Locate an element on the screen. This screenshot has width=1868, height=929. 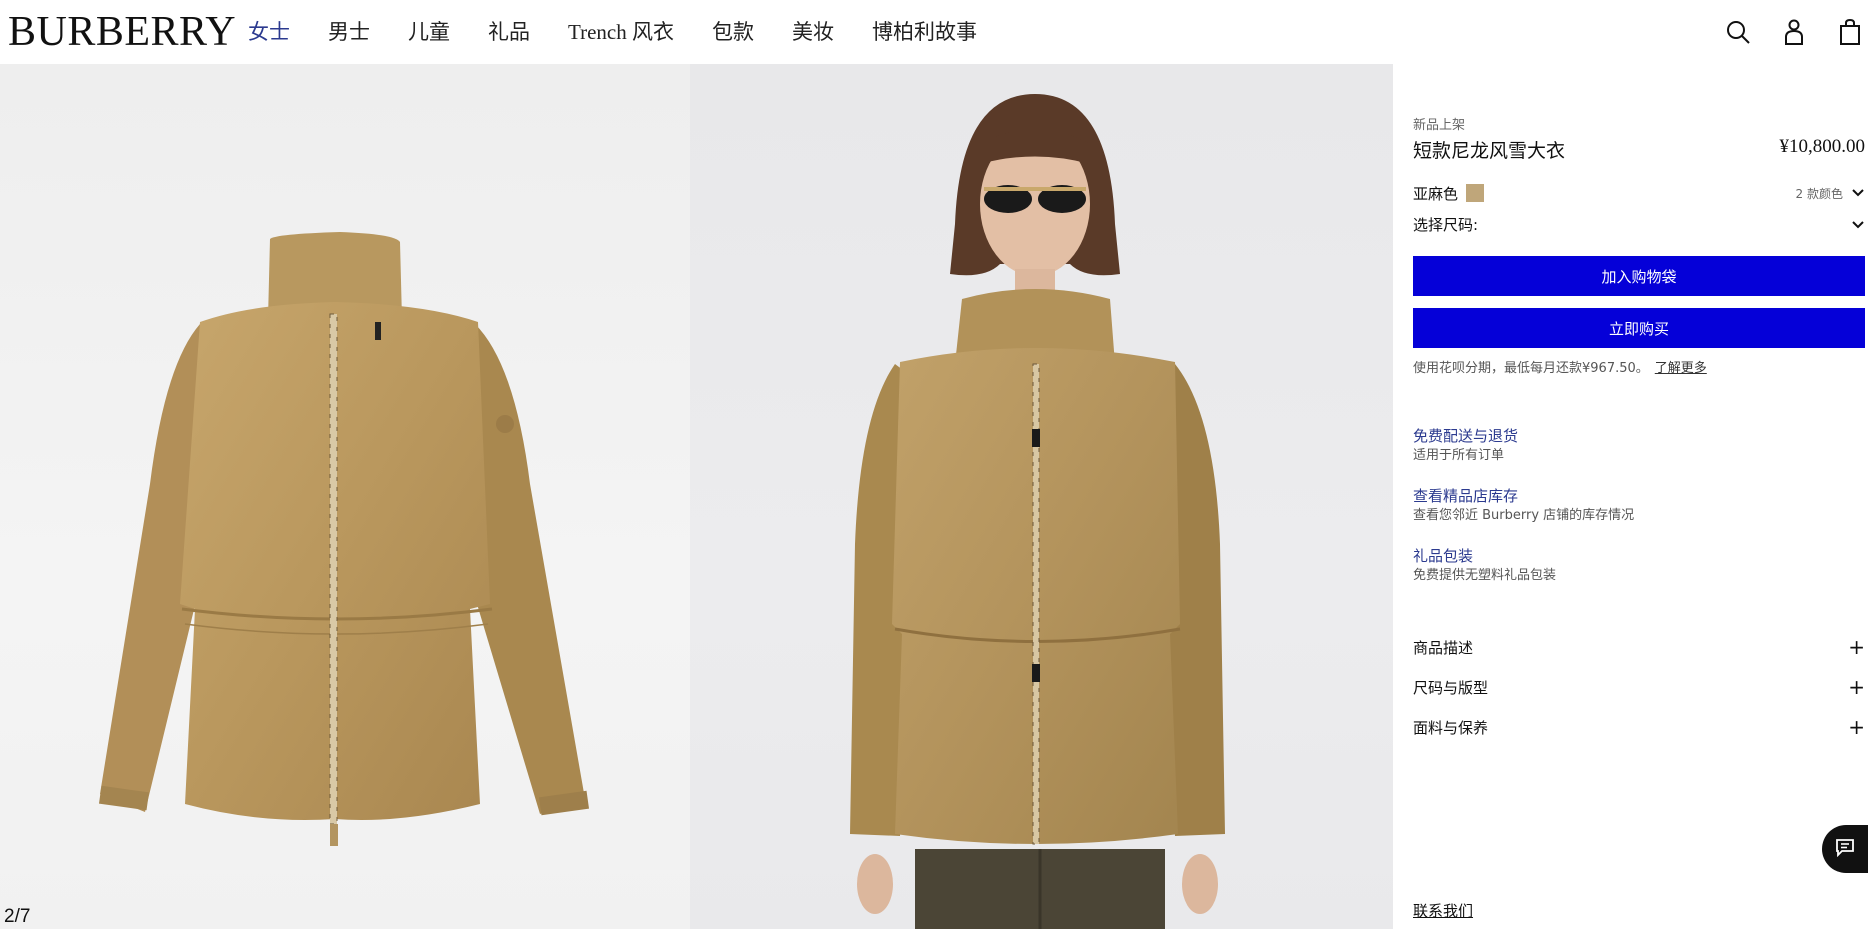
nav-item-stories: 博柏利故事 is located at coordinates (924, 32).